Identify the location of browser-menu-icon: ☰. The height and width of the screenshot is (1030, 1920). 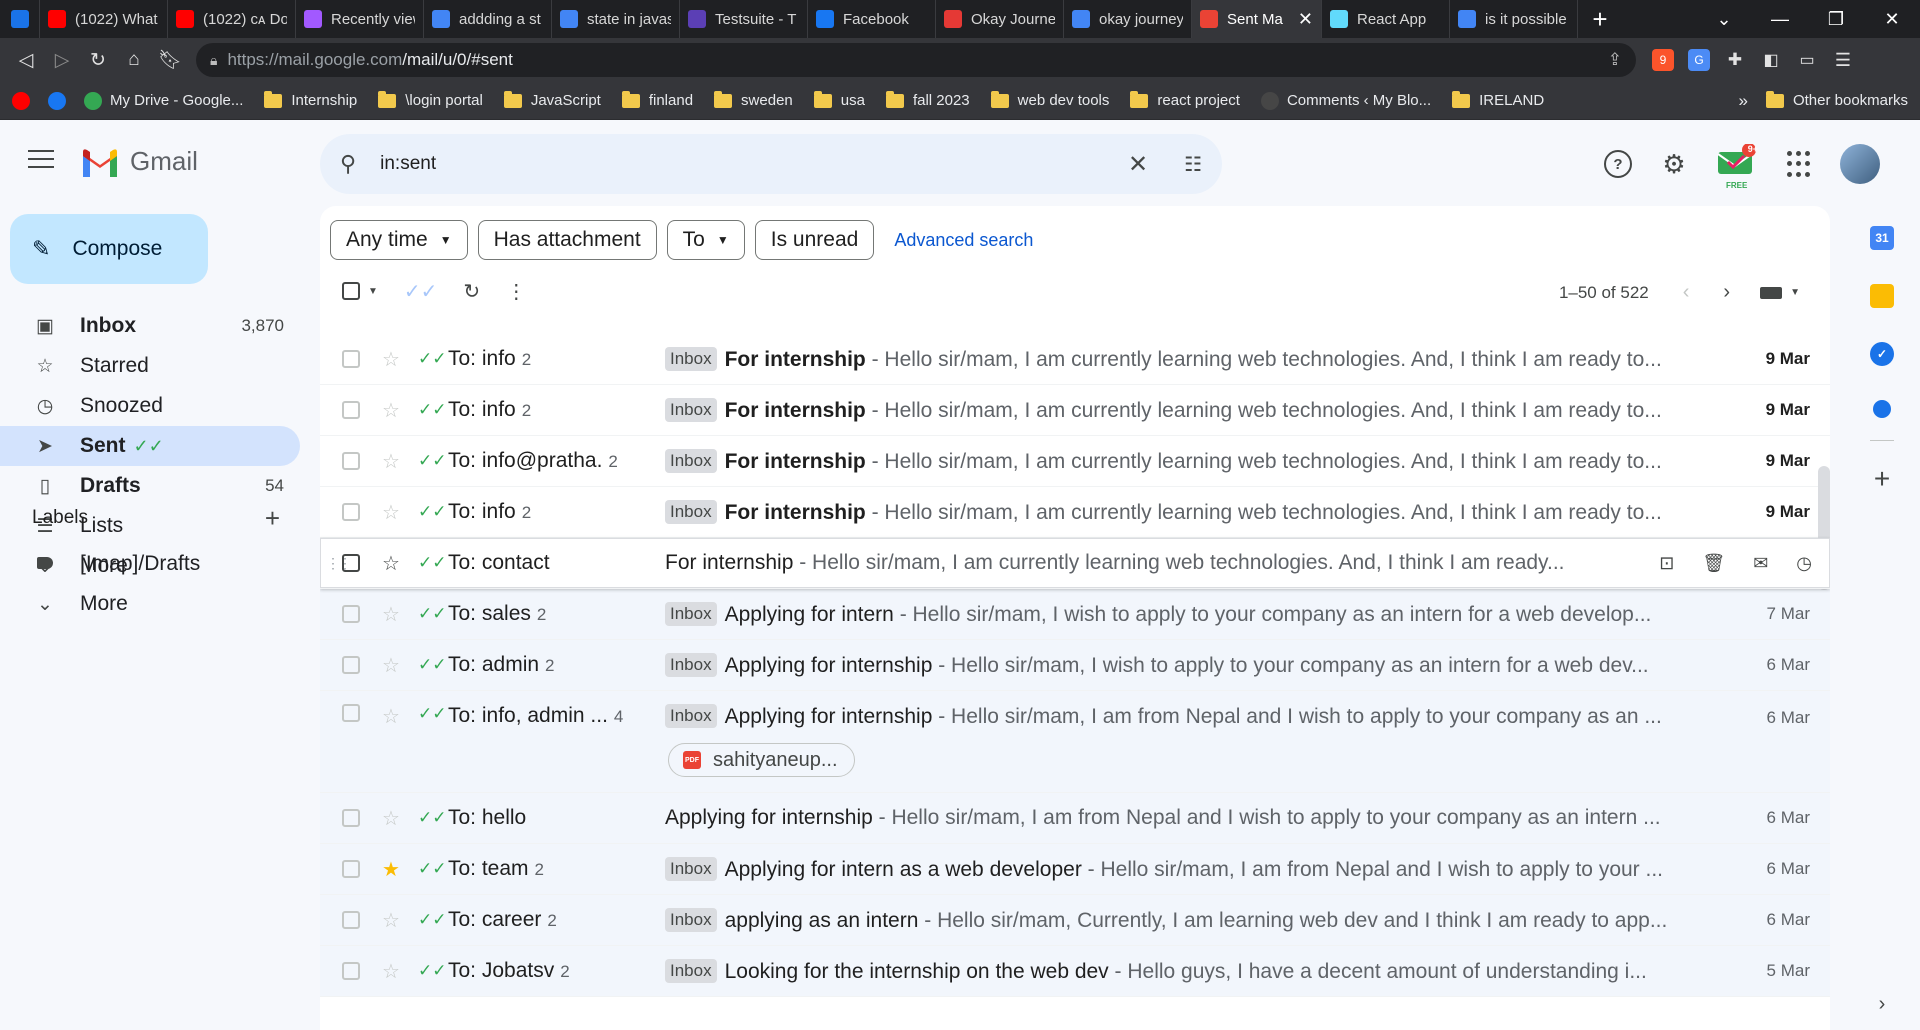
(1843, 60).